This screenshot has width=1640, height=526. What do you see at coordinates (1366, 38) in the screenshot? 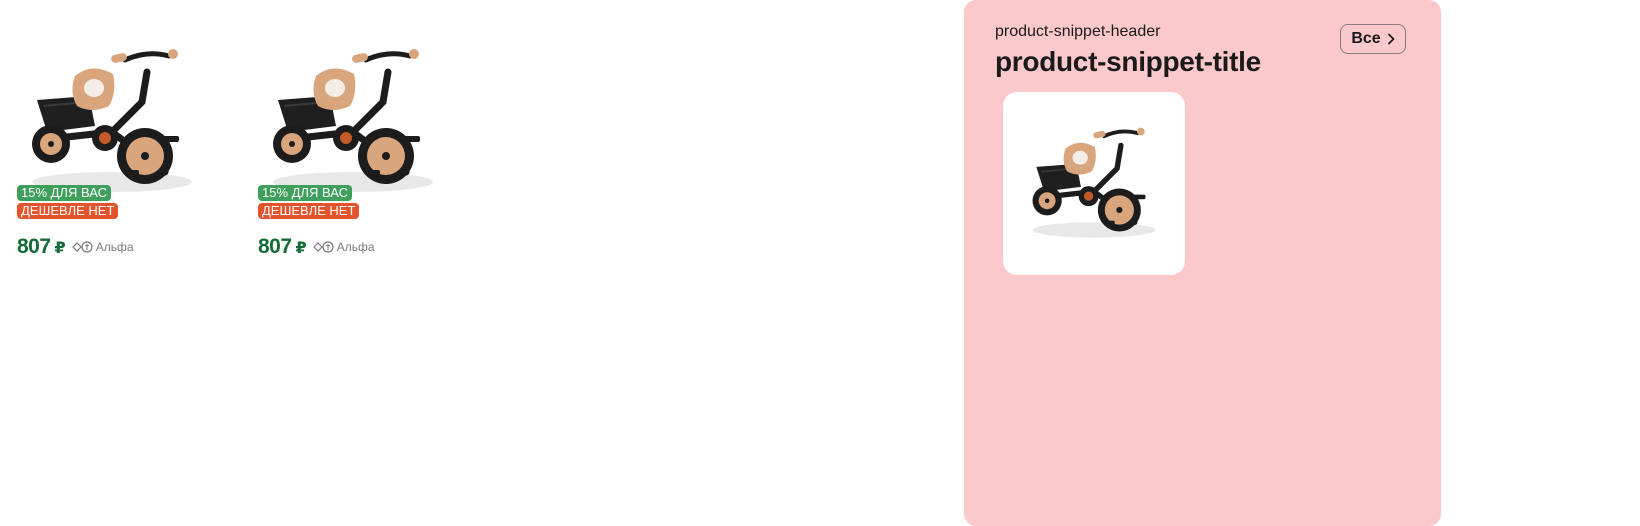
I see `all-button-label: Все` at bounding box center [1366, 38].